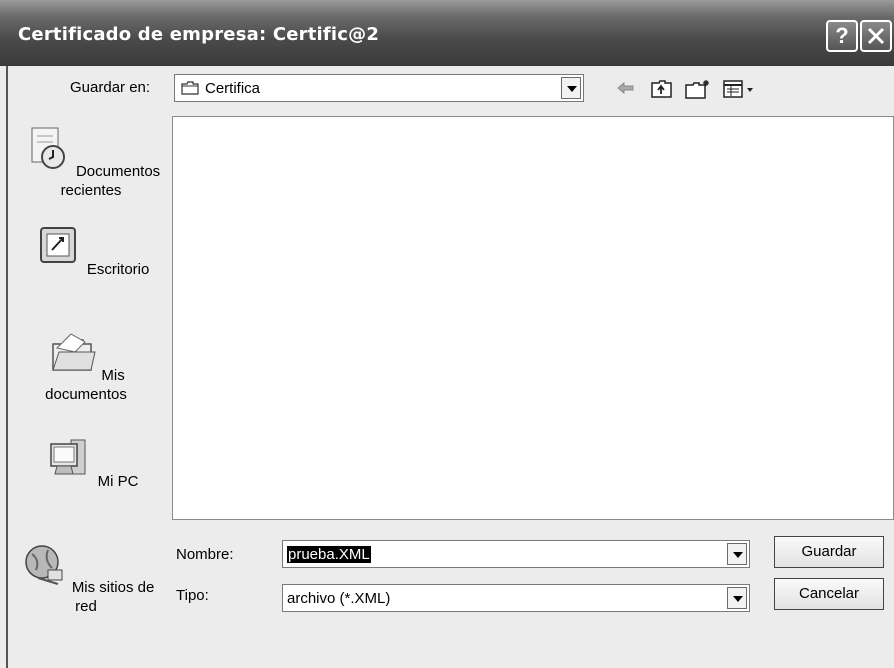  I want to click on desktop-icon, so click(57, 245).